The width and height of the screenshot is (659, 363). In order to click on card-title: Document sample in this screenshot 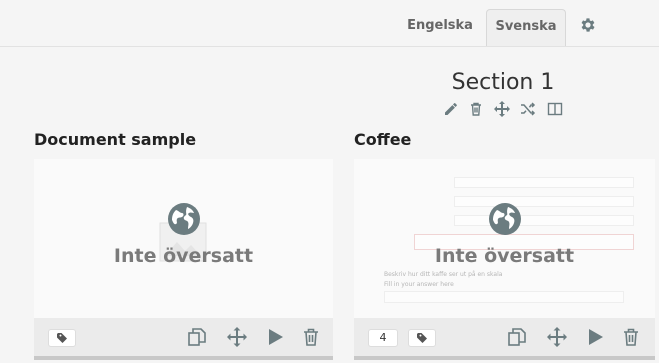, I will do `click(115, 139)`.